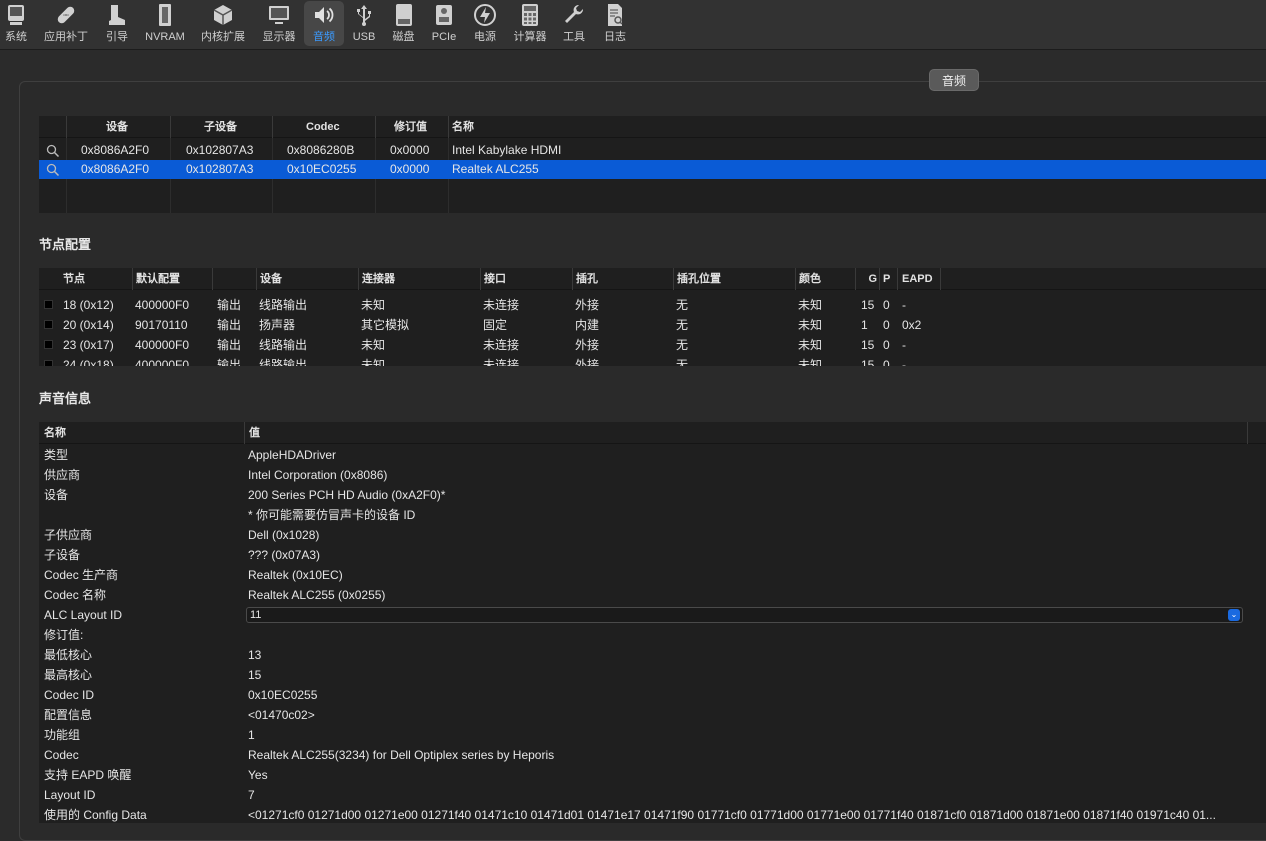 This screenshot has width=1266, height=841. Describe the element at coordinates (744, 615) in the screenshot. I see `layout-id-select: 11 ⌄` at that location.